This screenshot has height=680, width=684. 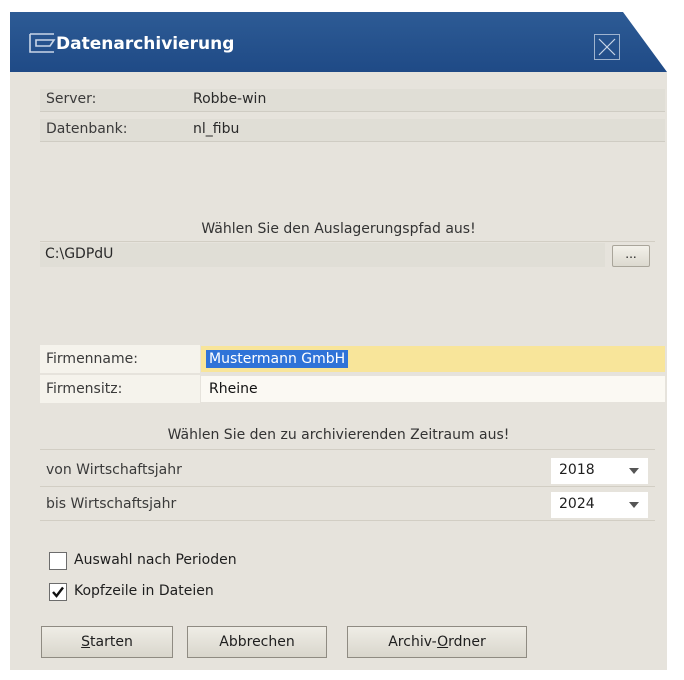 I want to click on to-year-select: 2024, so click(x=599, y=505).